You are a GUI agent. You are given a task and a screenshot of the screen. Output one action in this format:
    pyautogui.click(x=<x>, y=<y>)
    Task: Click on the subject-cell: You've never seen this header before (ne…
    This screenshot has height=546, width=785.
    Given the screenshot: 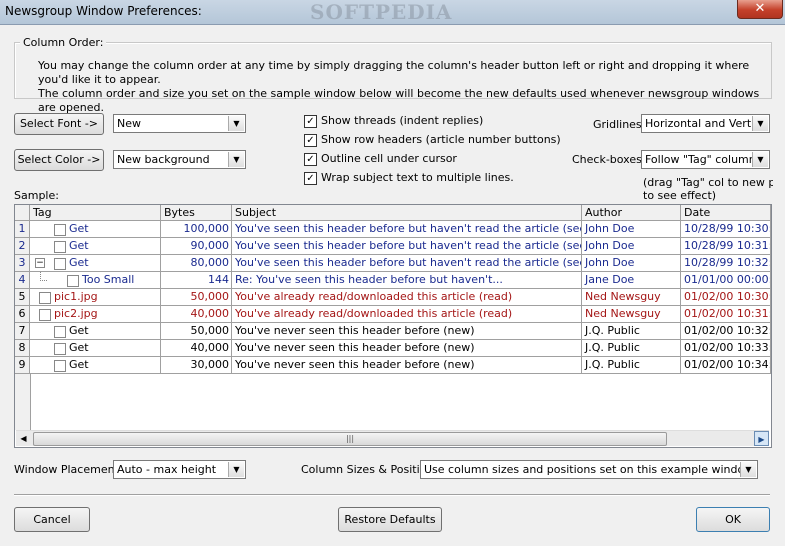 What is the action you would take?
    pyautogui.click(x=407, y=365)
    